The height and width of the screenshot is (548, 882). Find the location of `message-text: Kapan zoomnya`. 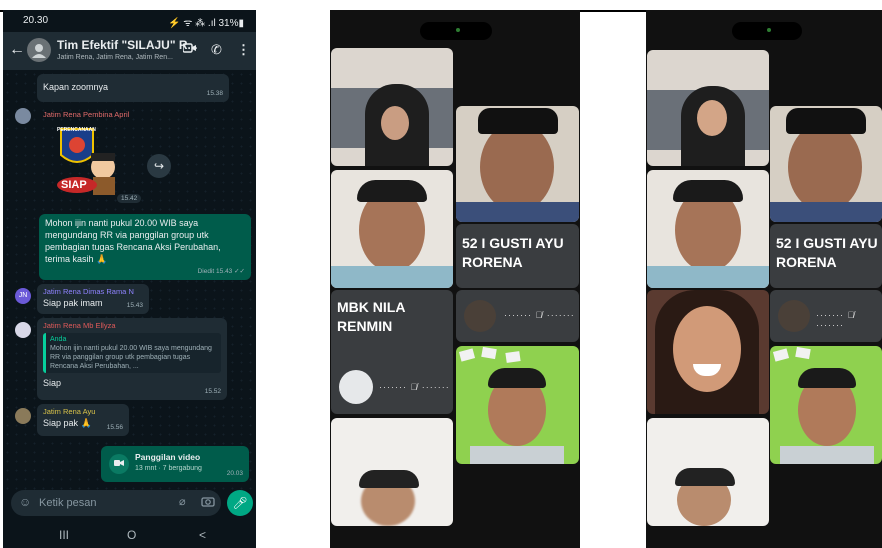

message-text: Kapan zoomnya is located at coordinates (76, 87).